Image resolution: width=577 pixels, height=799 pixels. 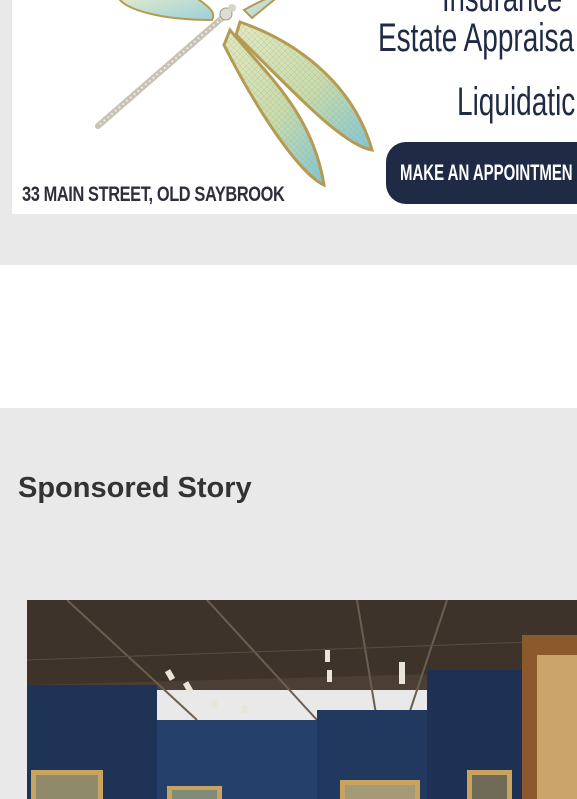 I want to click on ad-address: 33 MAIN STREET, OLD SAYBROOK, so click(x=153, y=194).